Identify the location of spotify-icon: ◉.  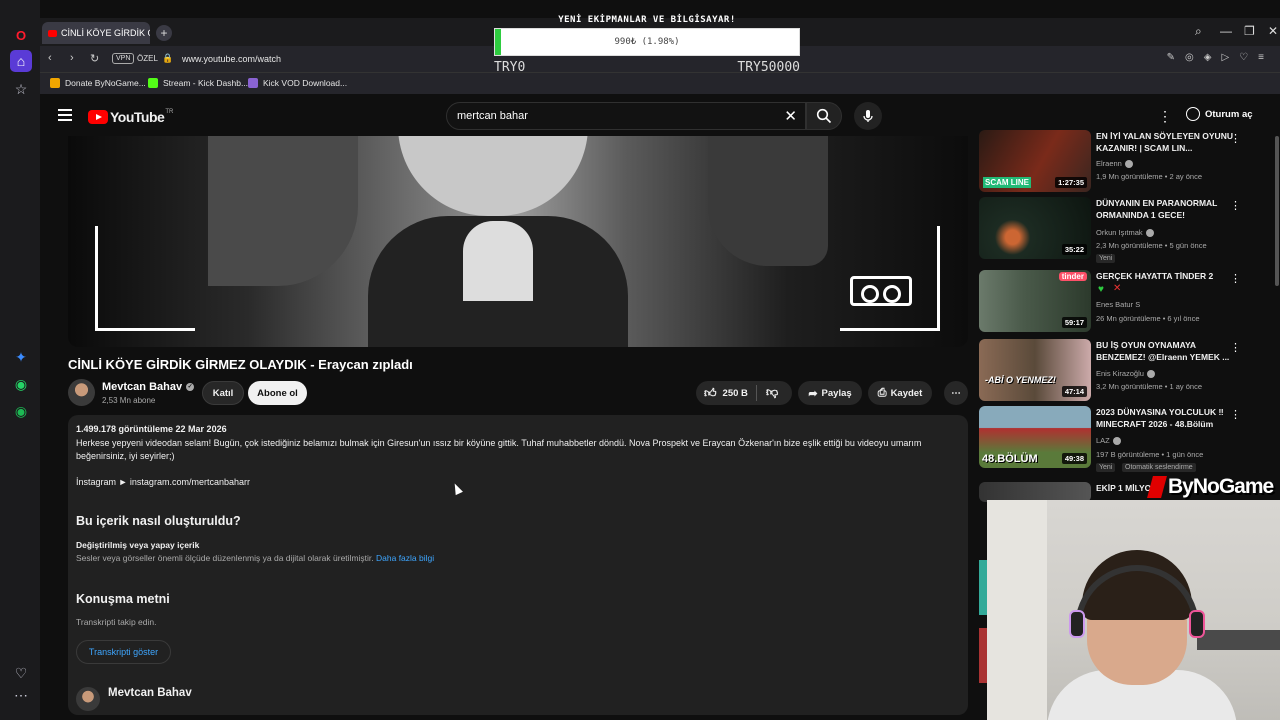
(21, 411).